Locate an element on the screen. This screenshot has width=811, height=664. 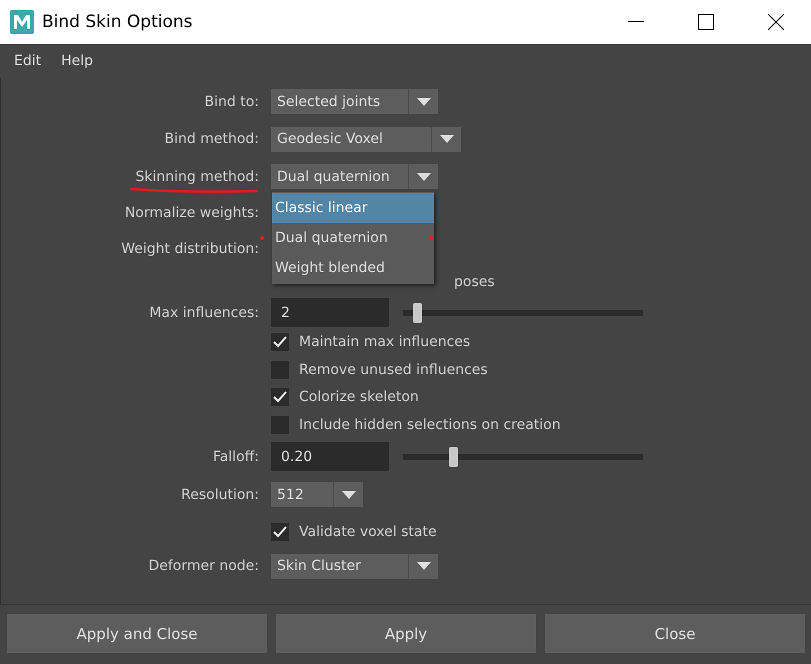
checkbox-label: Validate voxel state is located at coordinates (368, 532).